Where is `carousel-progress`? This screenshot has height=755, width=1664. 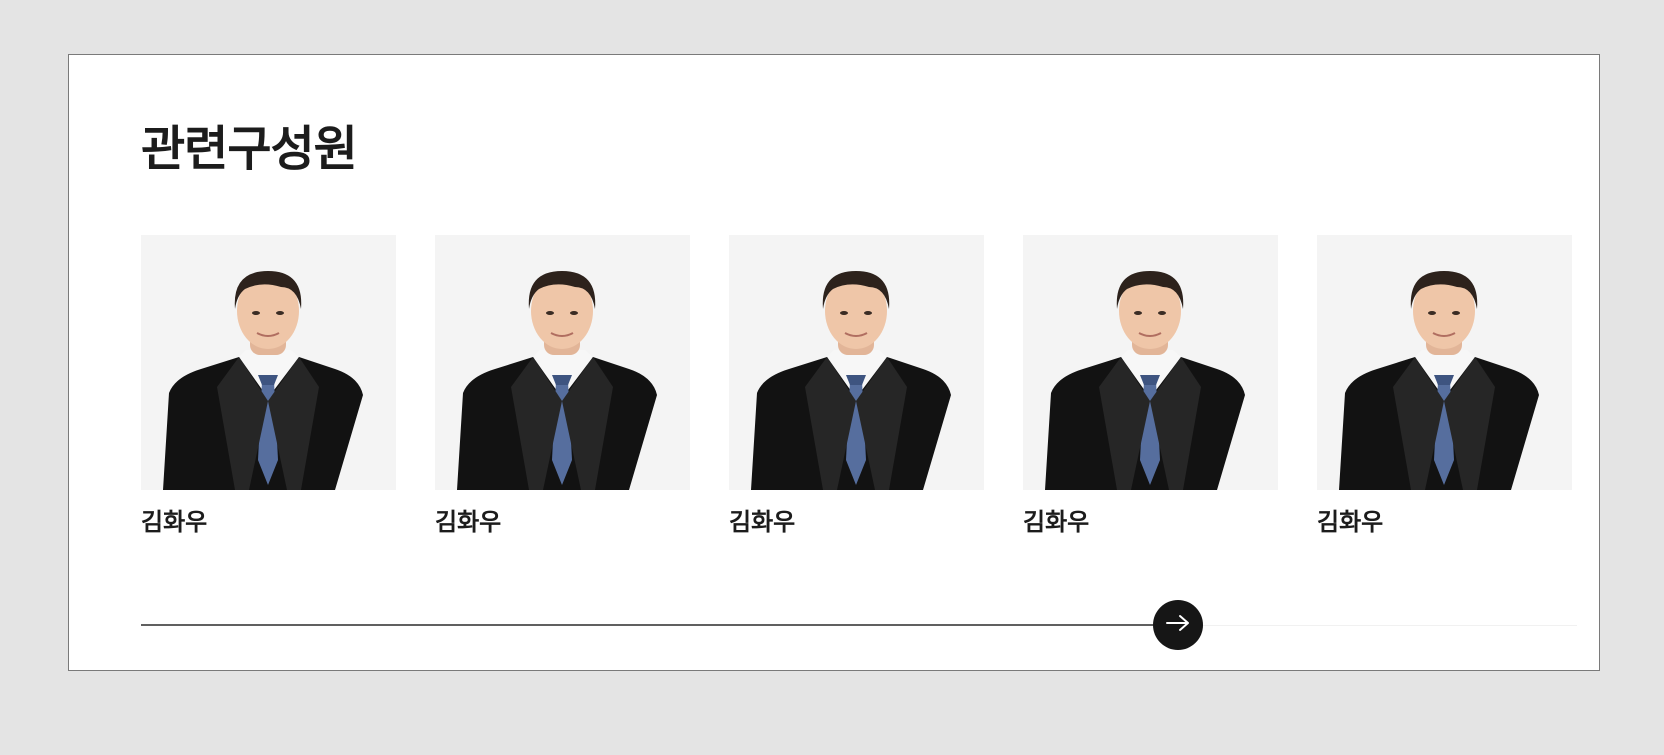
carousel-progress is located at coordinates (859, 625).